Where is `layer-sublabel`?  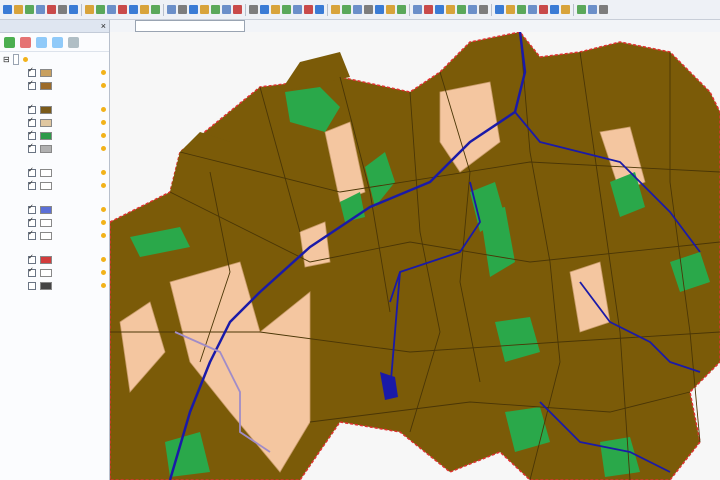
layer-sublabel is located at coordinates (54, 97).